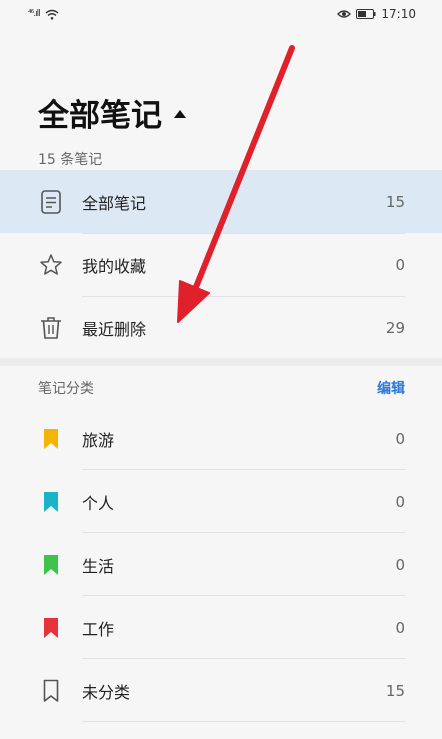 The width and height of the screenshot is (442, 739). I want to click on signal-icon: ⁴⁶.ıll, so click(34, 14).